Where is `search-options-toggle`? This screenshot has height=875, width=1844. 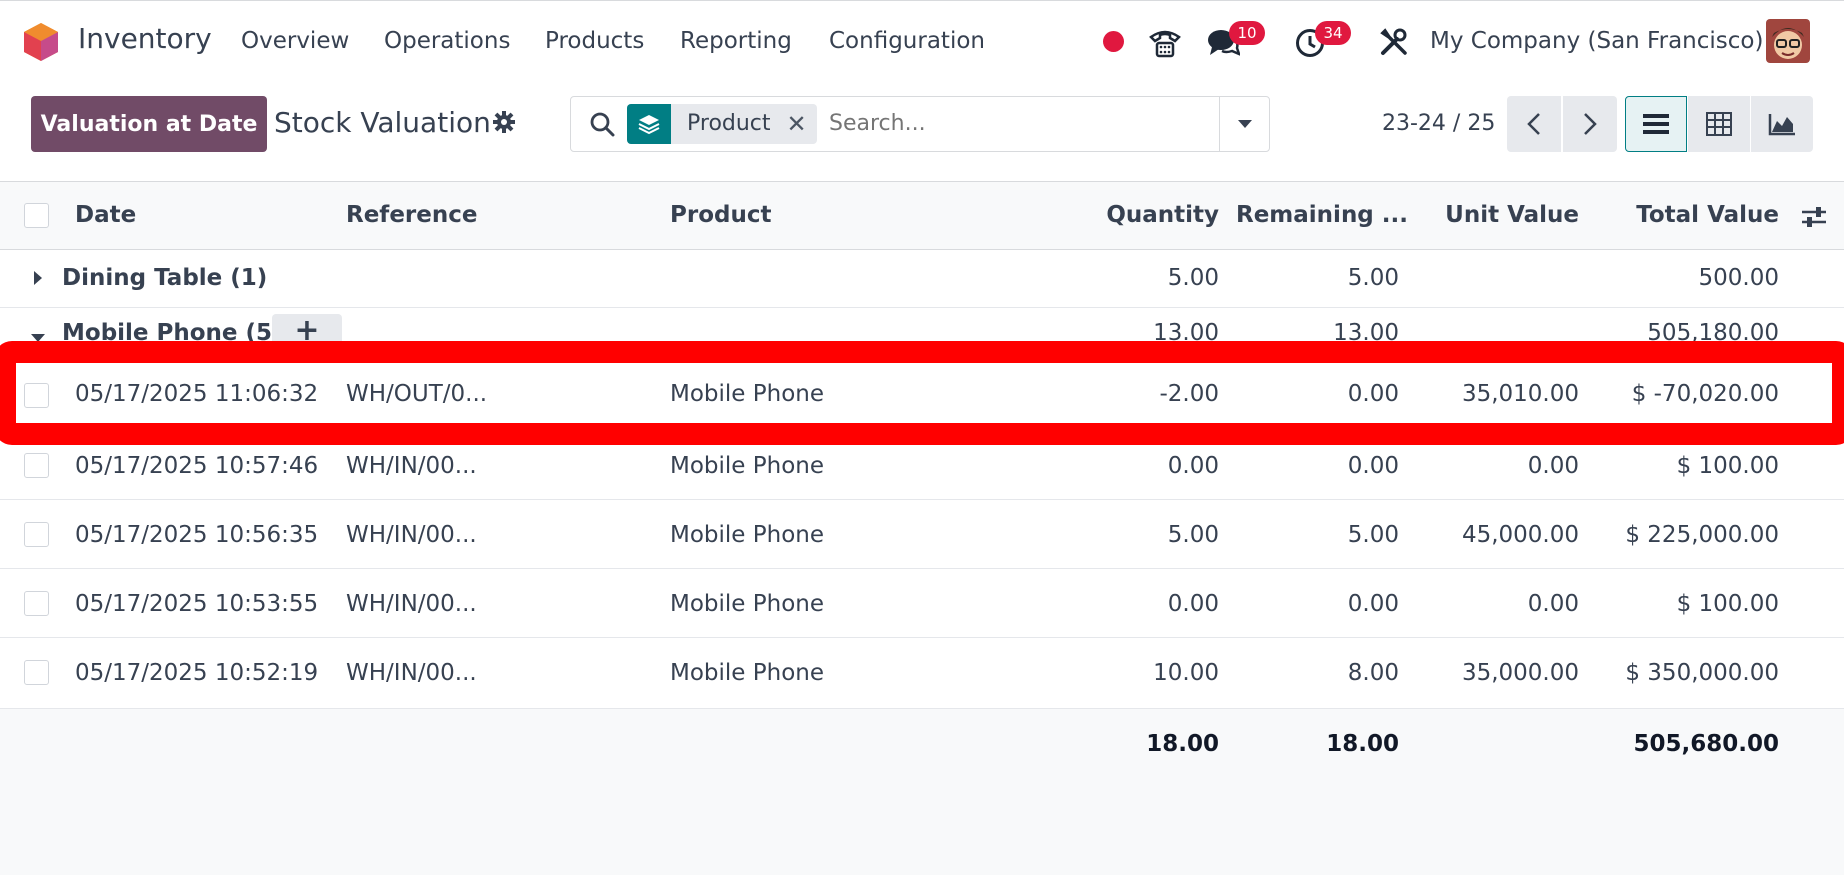 search-options-toggle is located at coordinates (1244, 124).